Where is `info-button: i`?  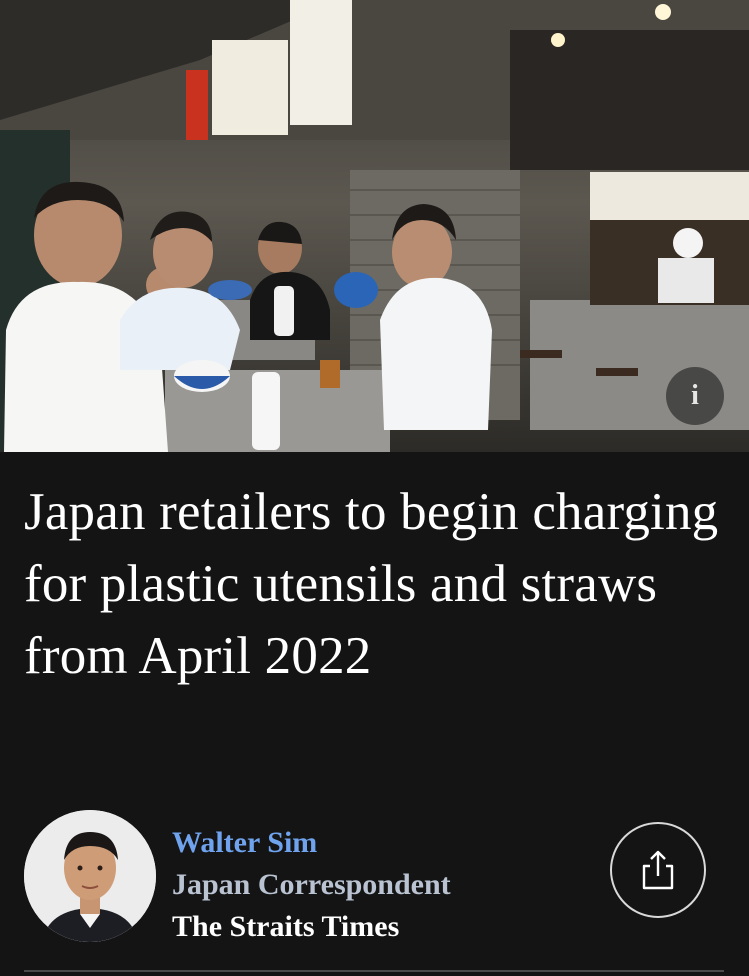
info-button: i is located at coordinates (695, 396).